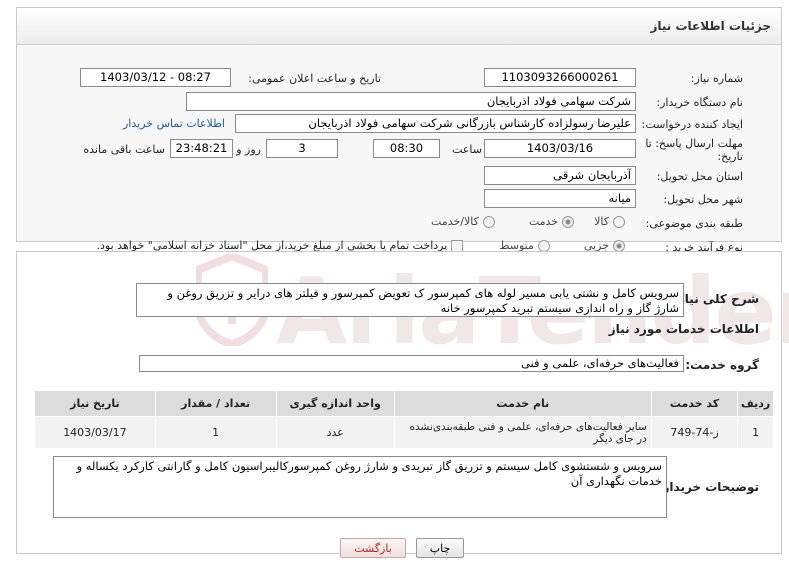 The height and width of the screenshot is (574, 789). Describe the element at coordinates (522, 403) in the screenshot. I see `column-header: نام خدمت` at that location.